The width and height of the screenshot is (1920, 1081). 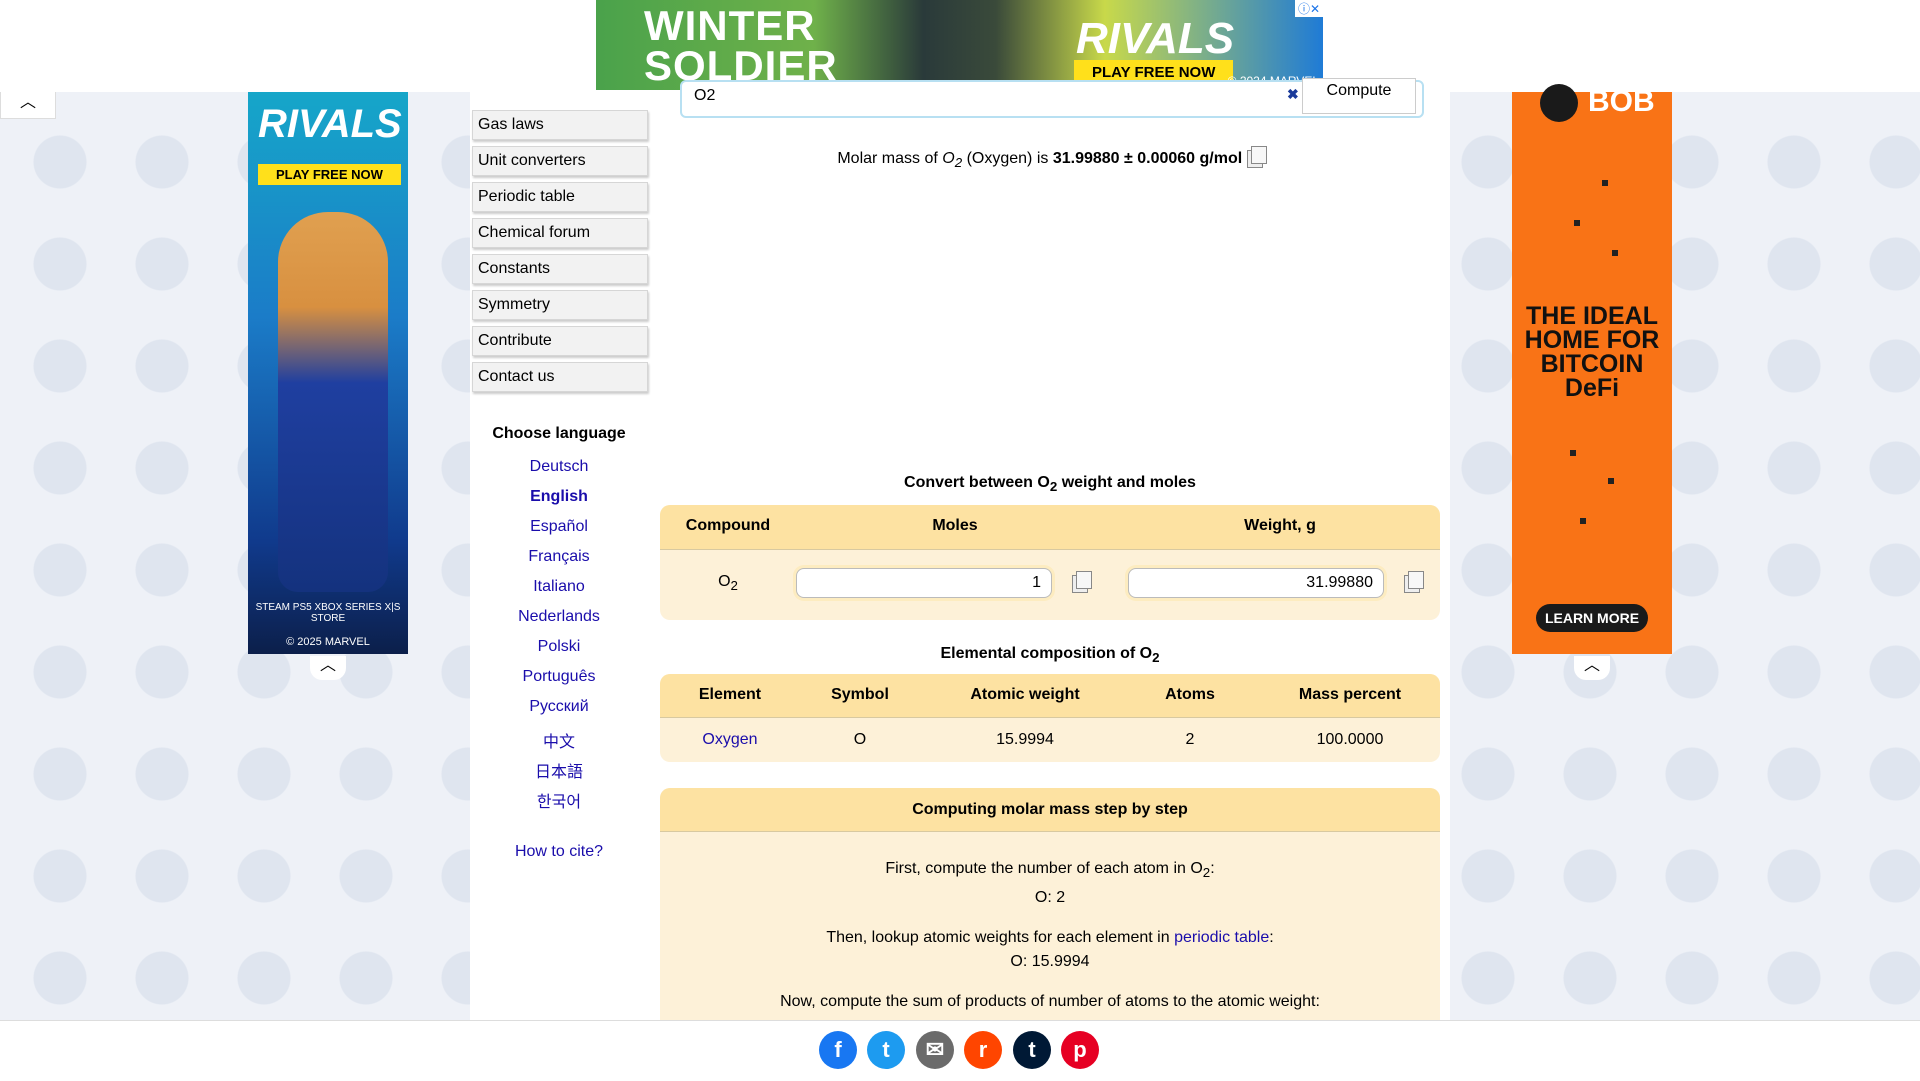 What do you see at coordinates (560, 197) in the screenshot?
I see `nav-item-periodic-table: Periodic table` at bounding box center [560, 197].